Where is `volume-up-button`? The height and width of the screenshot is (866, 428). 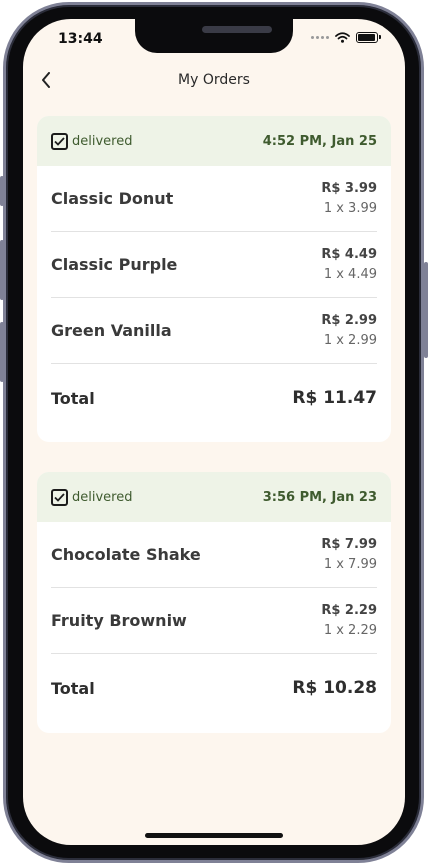 volume-up-button is located at coordinates (2, 270).